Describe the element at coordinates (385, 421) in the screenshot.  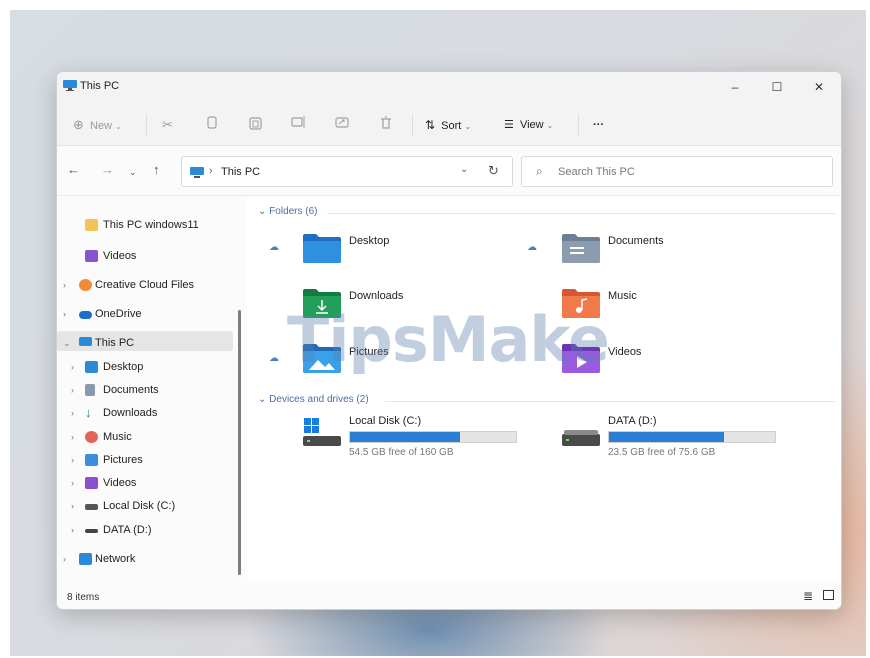
I see `drive-label-c: Local Disk (C:)` at that location.